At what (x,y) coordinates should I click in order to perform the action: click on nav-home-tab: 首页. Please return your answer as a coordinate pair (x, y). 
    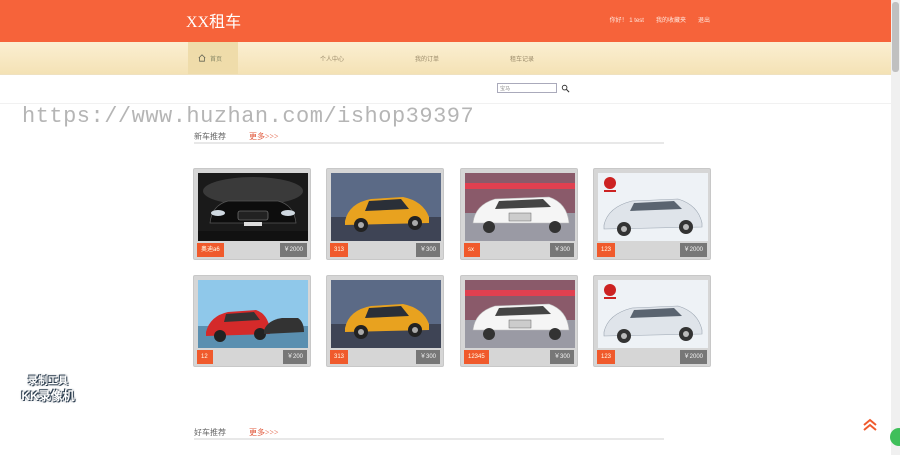
    Looking at the image, I should click on (213, 58).